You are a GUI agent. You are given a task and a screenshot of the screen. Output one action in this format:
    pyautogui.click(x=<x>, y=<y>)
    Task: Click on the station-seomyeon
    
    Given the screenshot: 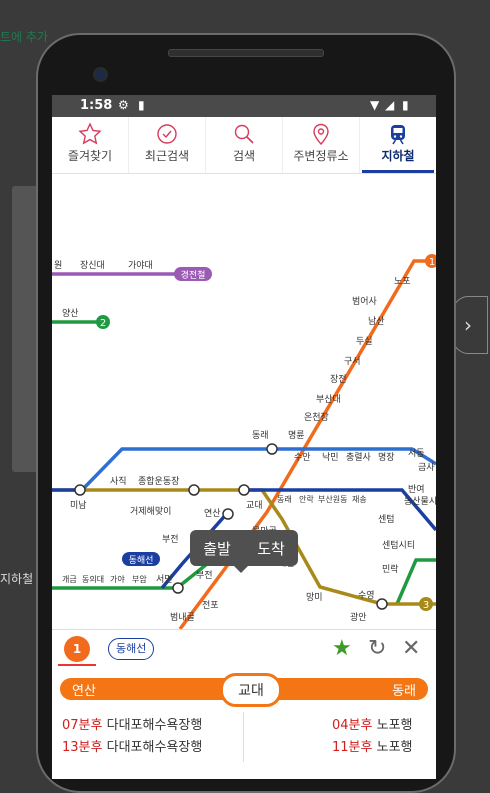 What is the action you would take?
    pyautogui.click(x=178, y=588)
    